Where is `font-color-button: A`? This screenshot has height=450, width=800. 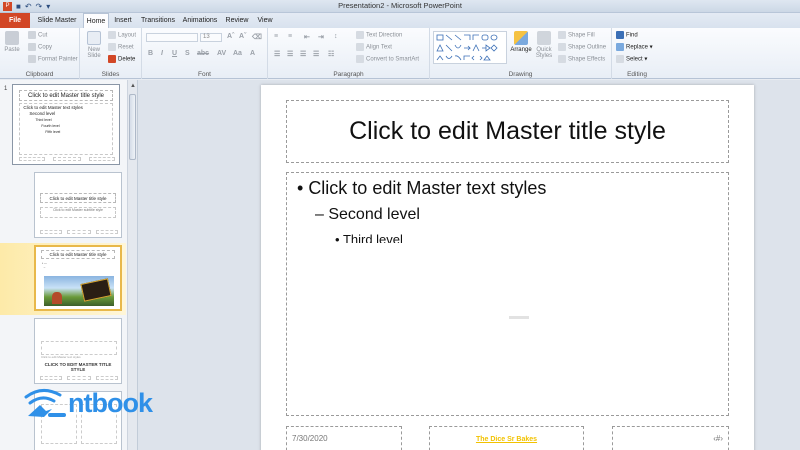
font-color-button: A is located at coordinates (252, 53).